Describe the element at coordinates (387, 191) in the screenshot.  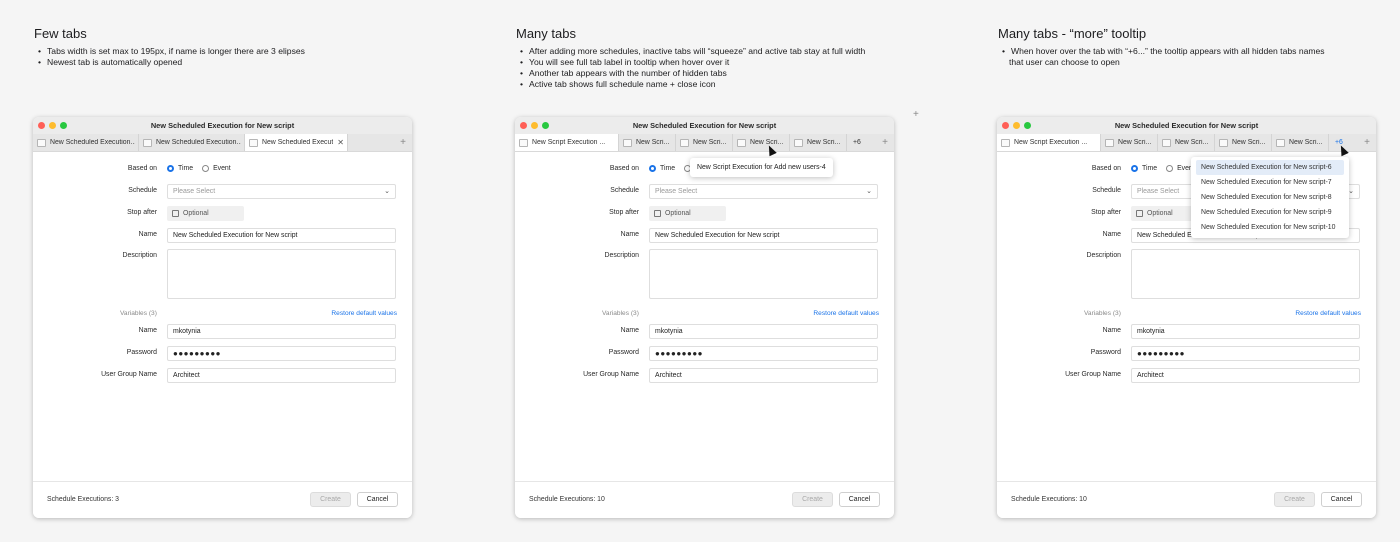
I see `chevron-down-icon: ⌄` at that location.